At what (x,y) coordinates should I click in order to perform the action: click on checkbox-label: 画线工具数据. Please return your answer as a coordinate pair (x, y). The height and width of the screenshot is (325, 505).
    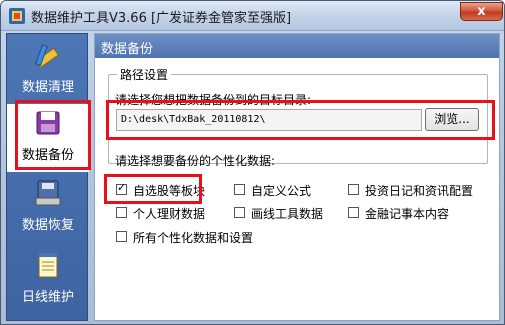
    Looking at the image, I should click on (287, 214).